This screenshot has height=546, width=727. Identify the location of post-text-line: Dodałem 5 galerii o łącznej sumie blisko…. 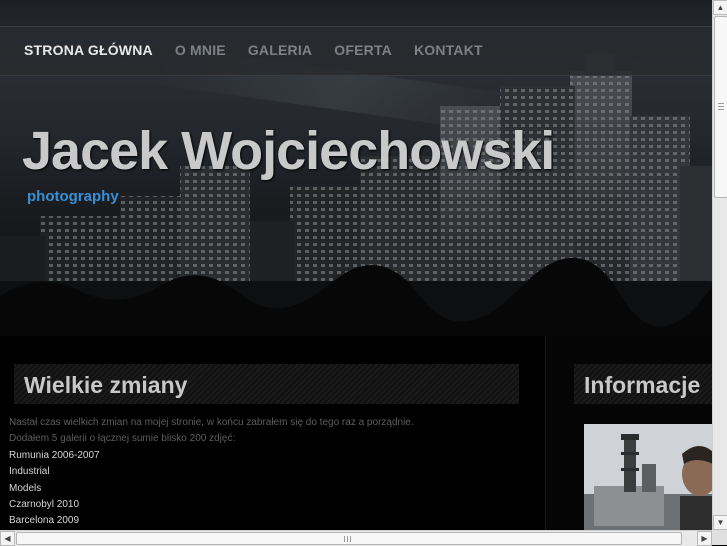
(122, 439).